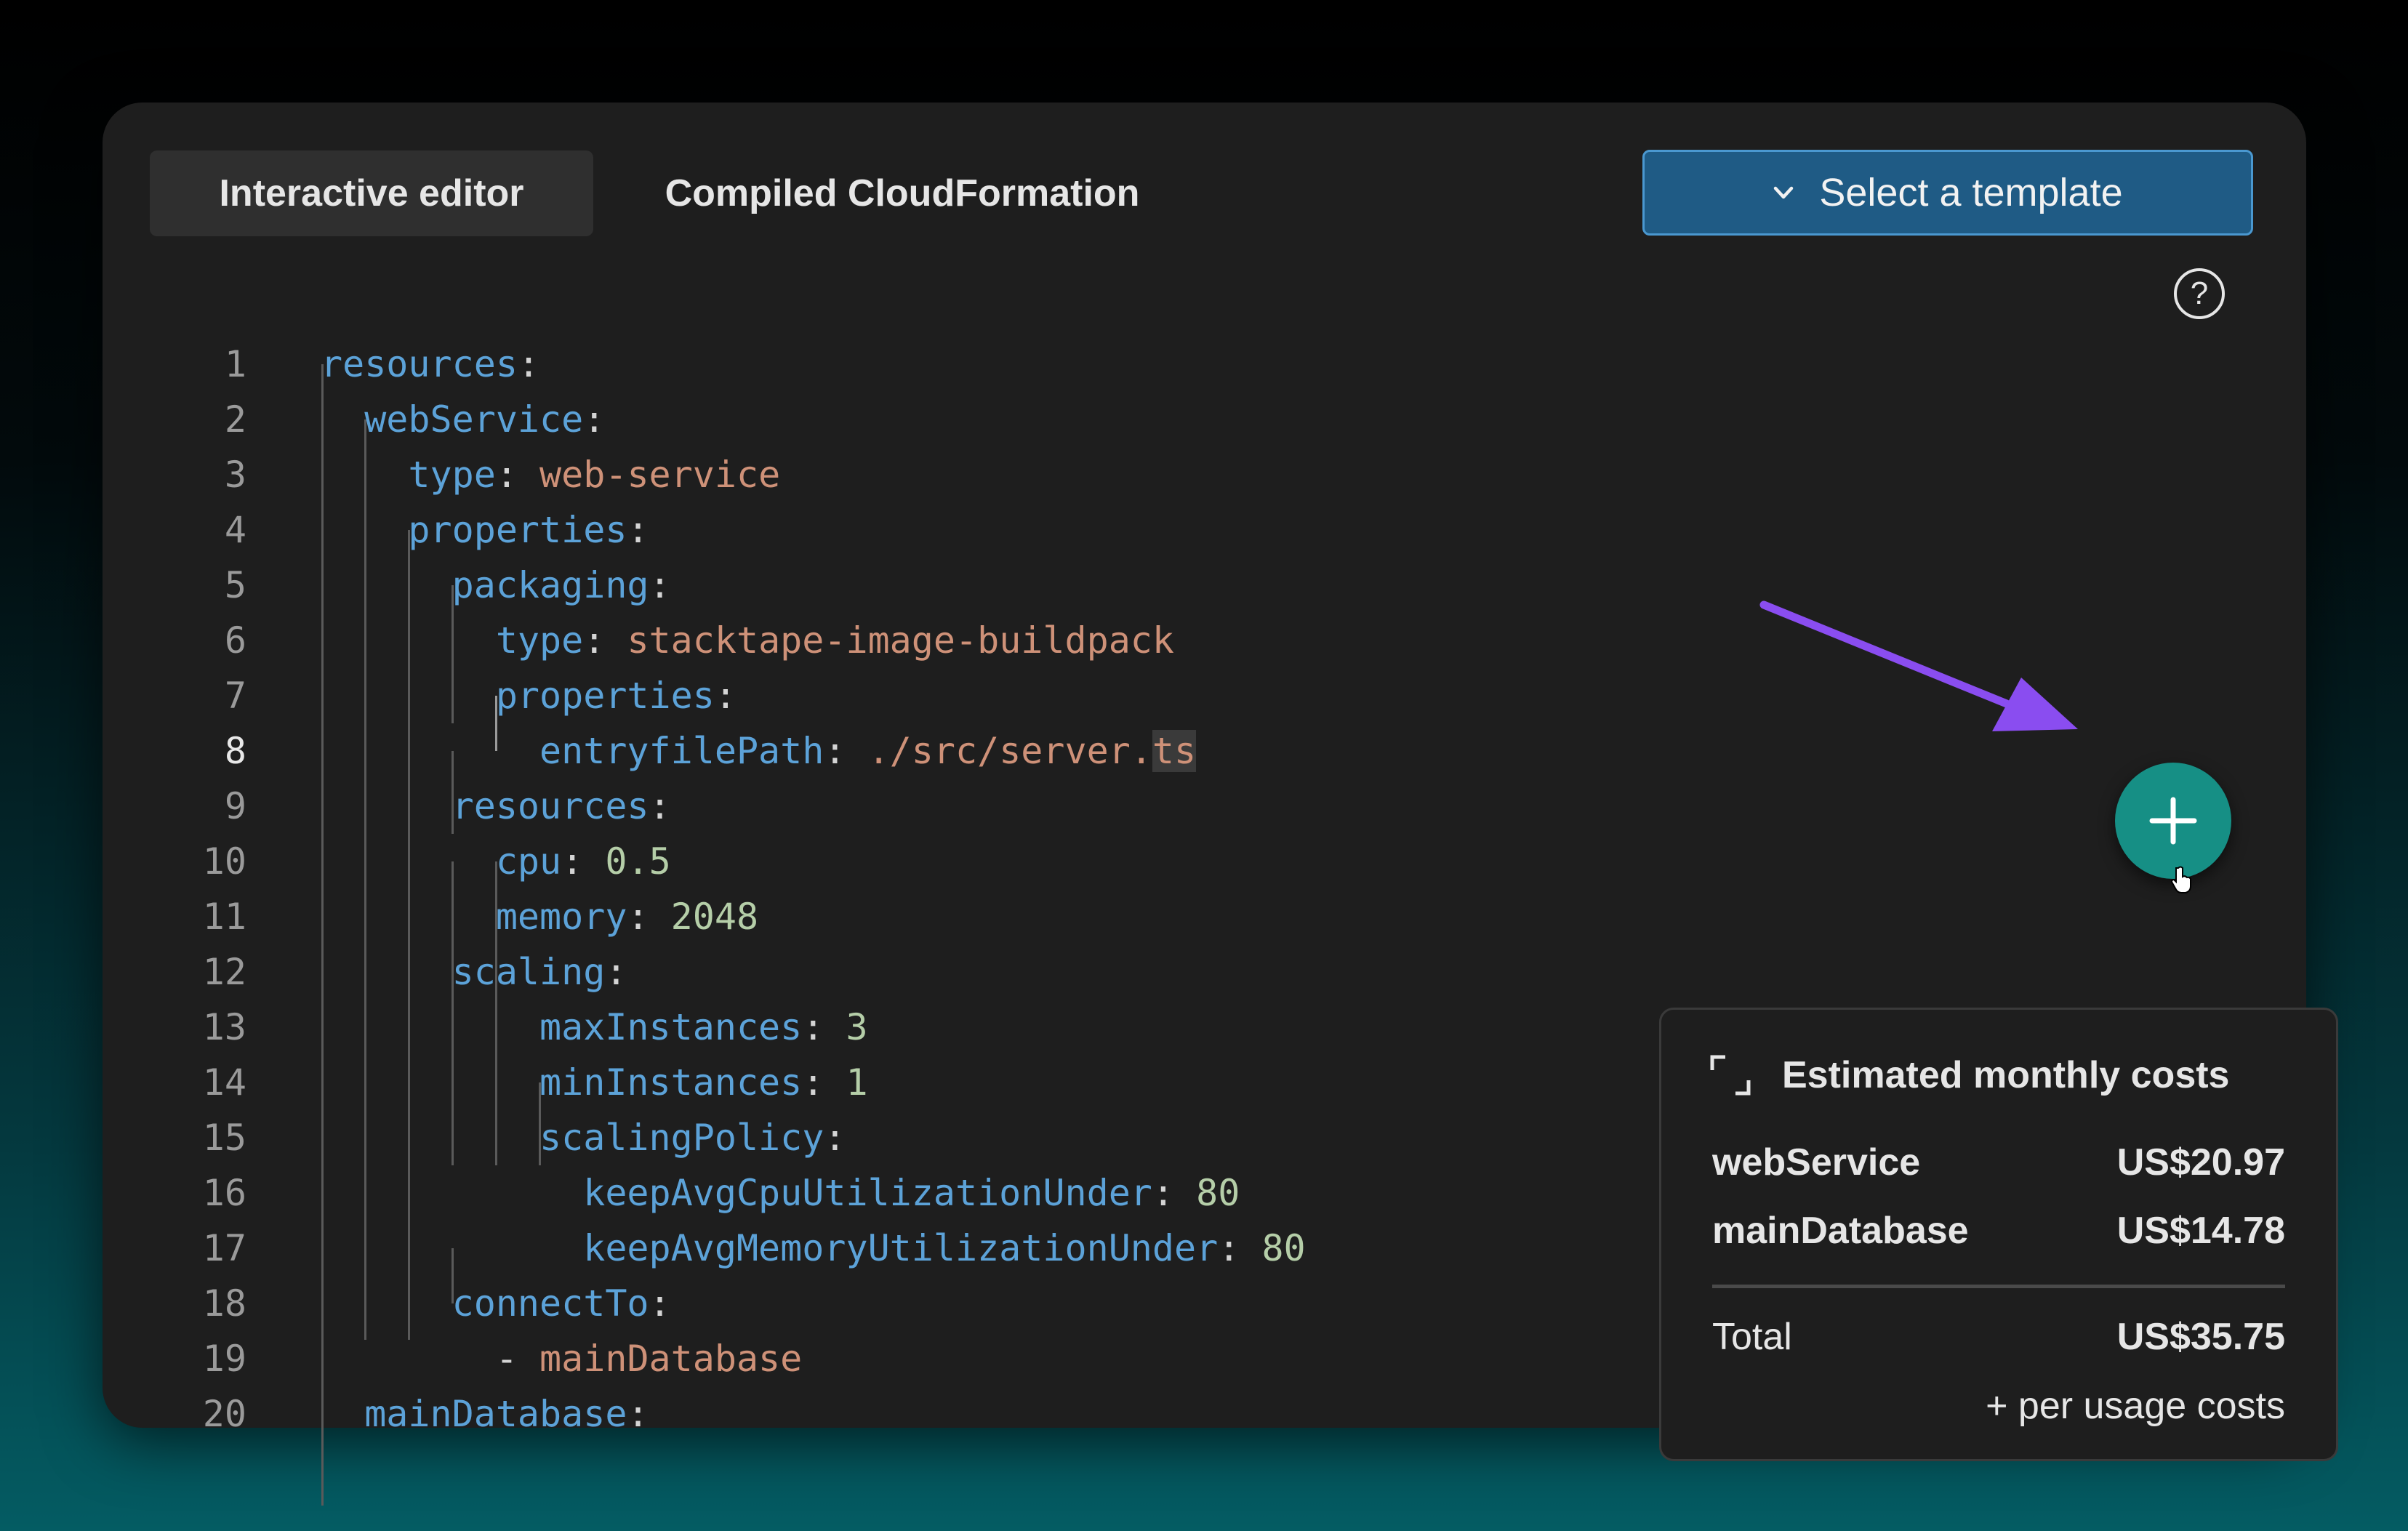  I want to click on code-line: 17 keepAvgMemoryUtilizationUnder: 80, so click(830, 1248).